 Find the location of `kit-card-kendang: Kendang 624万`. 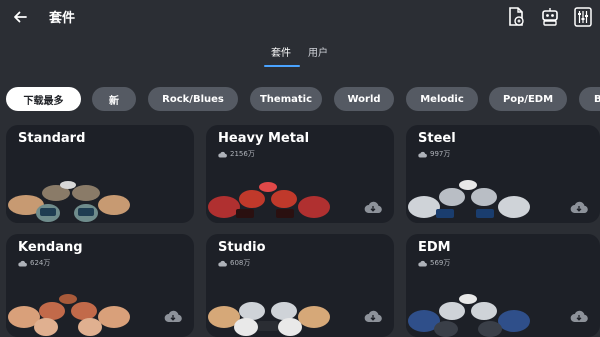

kit-card-kendang: Kendang 624万 is located at coordinates (100, 285).